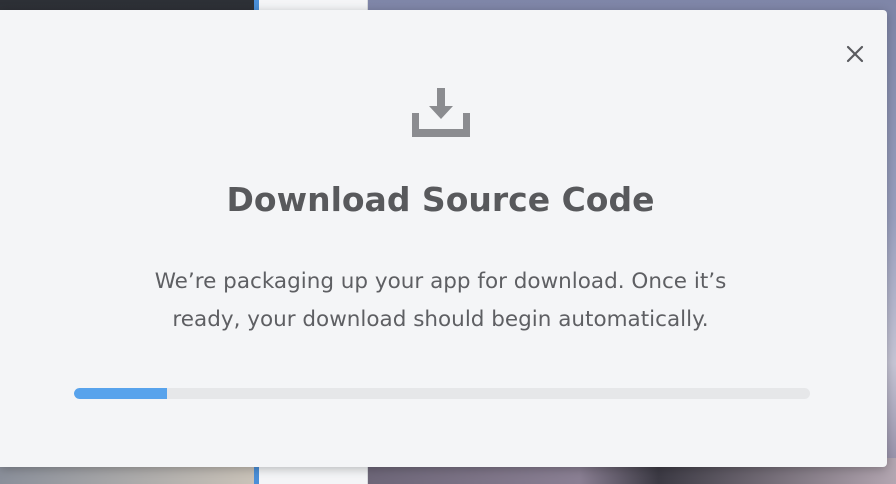 This screenshot has height=484, width=896. What do you see at coordinates (441, 118) in the screenshot?
I see `download-tray-icon` at bounding box center [441, 118].